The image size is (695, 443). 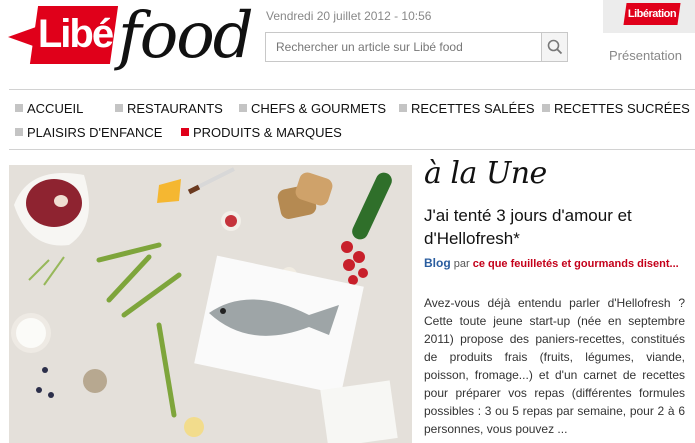 What do you see at coordinates (622, 108) in the screenshot?
I see `nav-item-label: RECETTES SUCRÉES` at bounding box center [622, 108].